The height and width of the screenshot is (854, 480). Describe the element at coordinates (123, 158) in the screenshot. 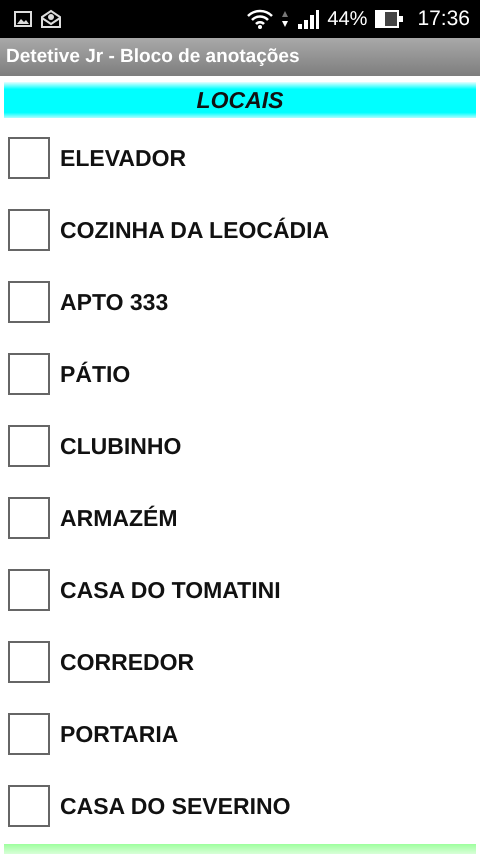

I see `item-label: ELEVADOR` at that location.